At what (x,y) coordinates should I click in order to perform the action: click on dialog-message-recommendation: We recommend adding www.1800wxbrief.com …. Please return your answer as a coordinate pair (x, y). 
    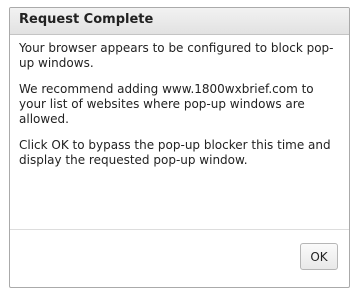
    Looking at the image, I should click on (166, 104).